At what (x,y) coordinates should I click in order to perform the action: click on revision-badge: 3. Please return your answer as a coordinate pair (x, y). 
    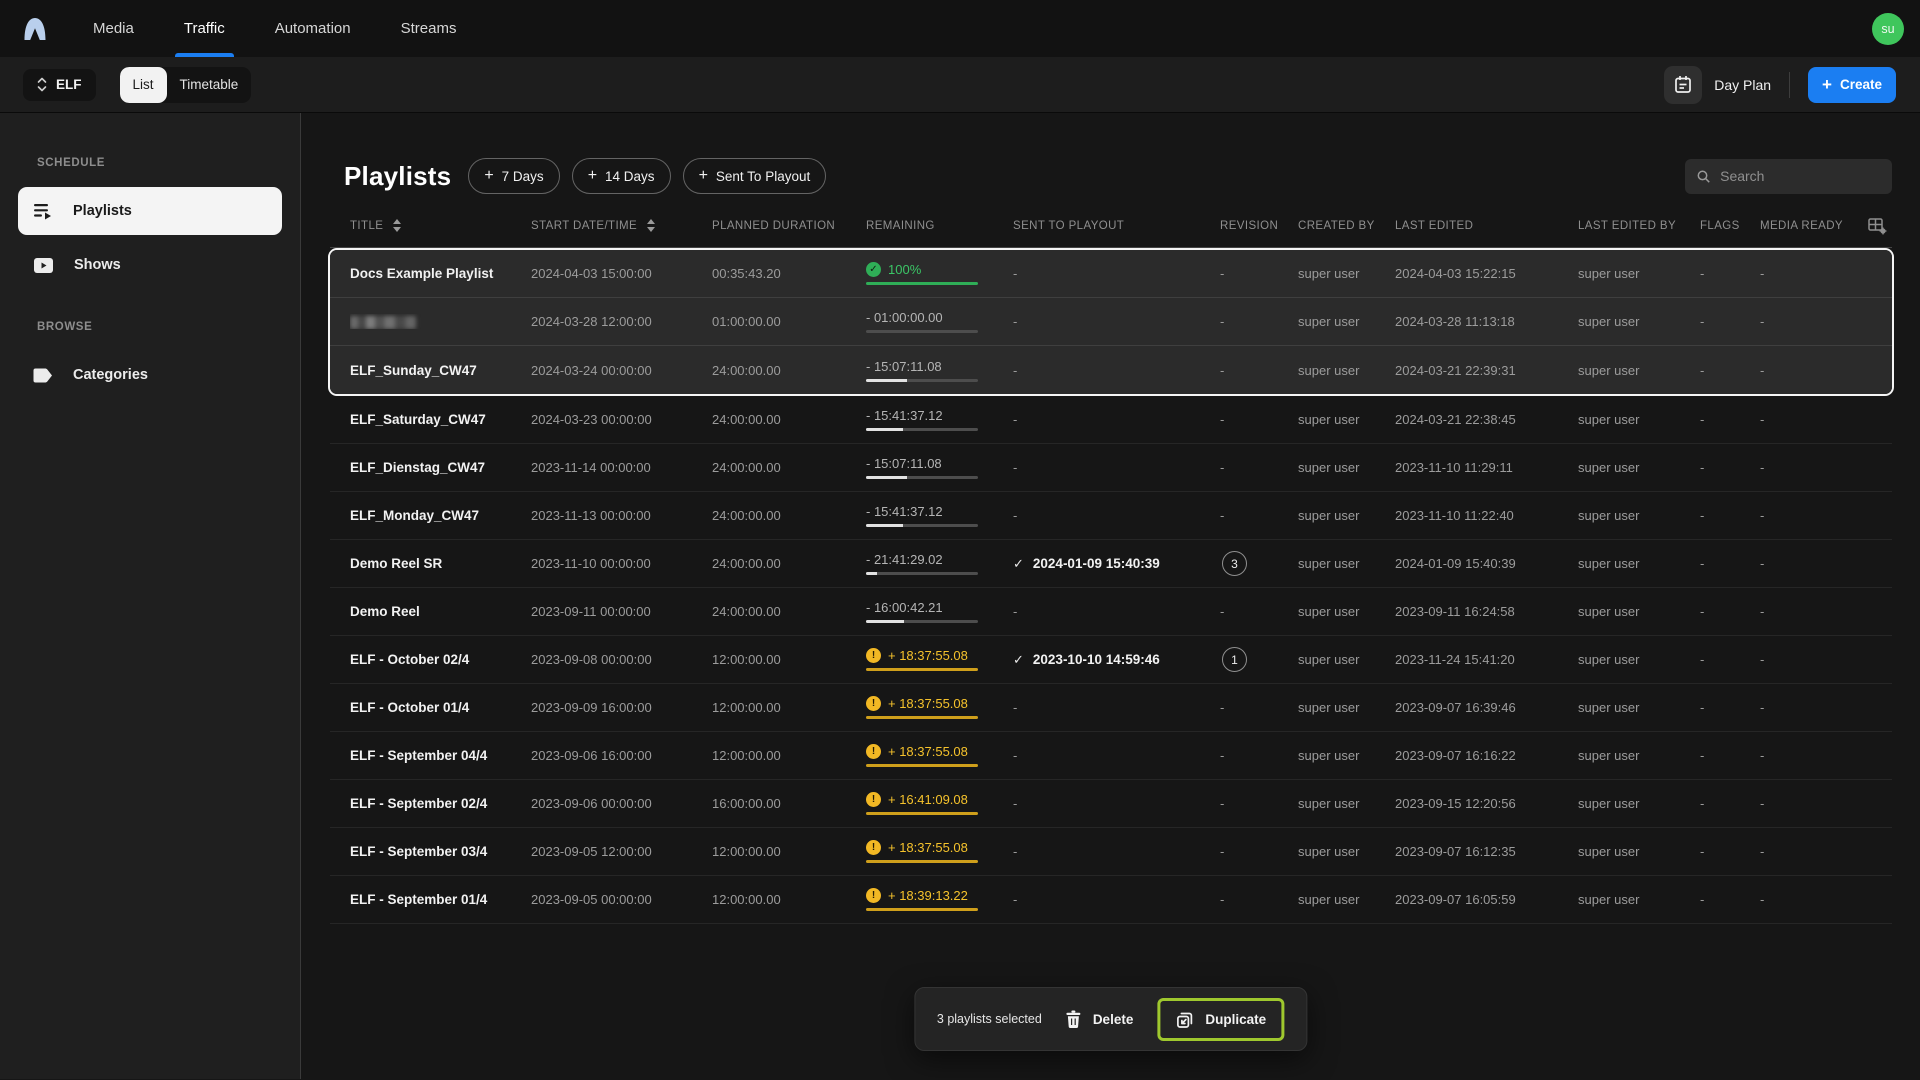
    Looking at the image, I should click on (1234, 563).